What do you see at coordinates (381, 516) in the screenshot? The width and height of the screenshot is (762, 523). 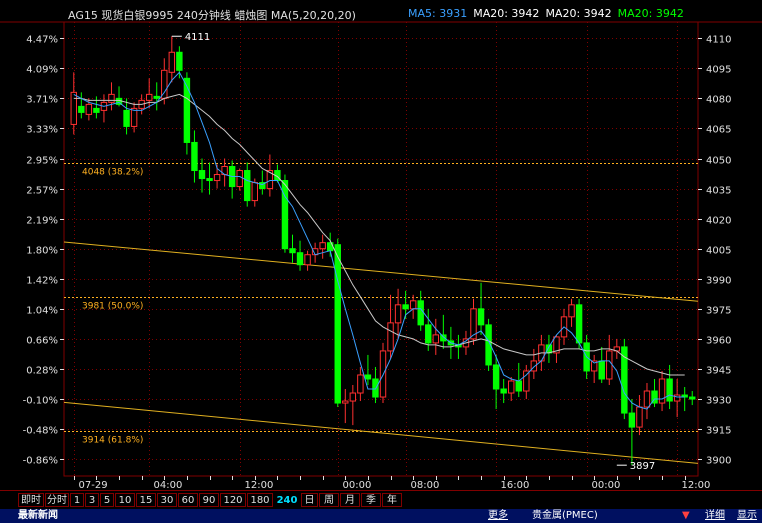 I see `status-bar: 最新新闻 更多 贵金属(PMEC) ▼ 详细 显示` at bounding box center [381, 516].